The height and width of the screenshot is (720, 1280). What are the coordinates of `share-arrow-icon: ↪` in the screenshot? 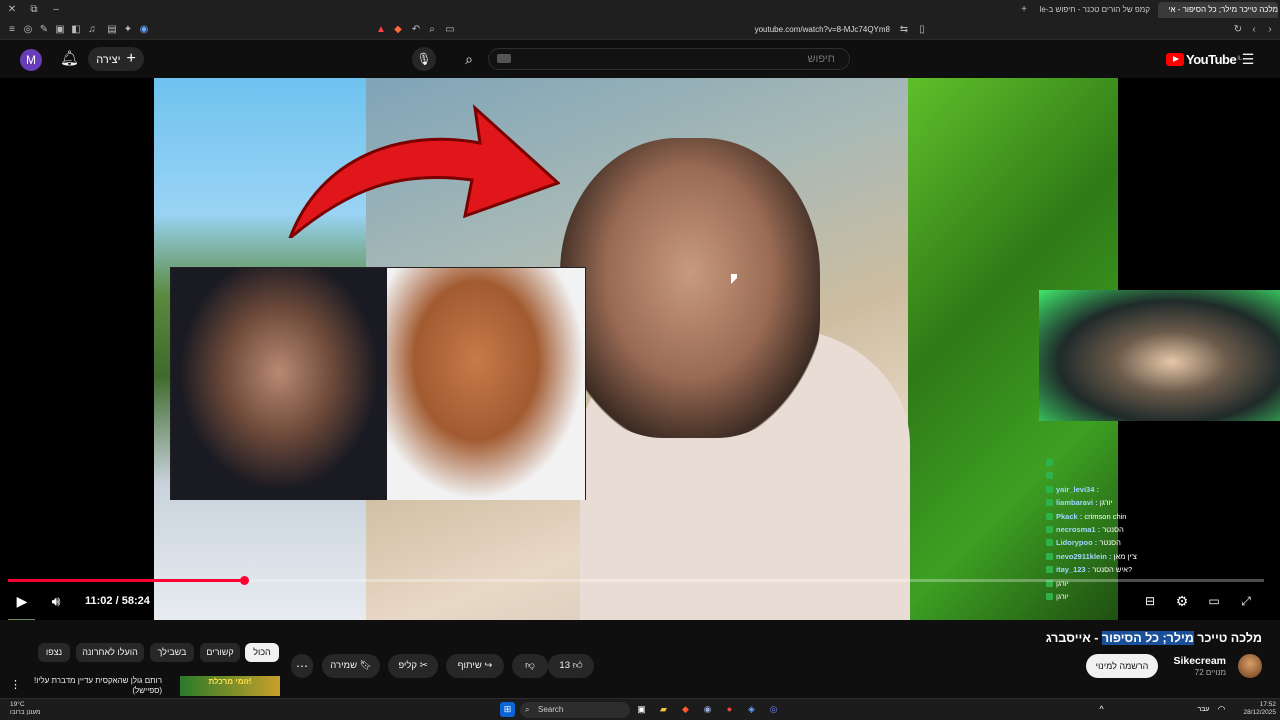 It's located at (488, 665).